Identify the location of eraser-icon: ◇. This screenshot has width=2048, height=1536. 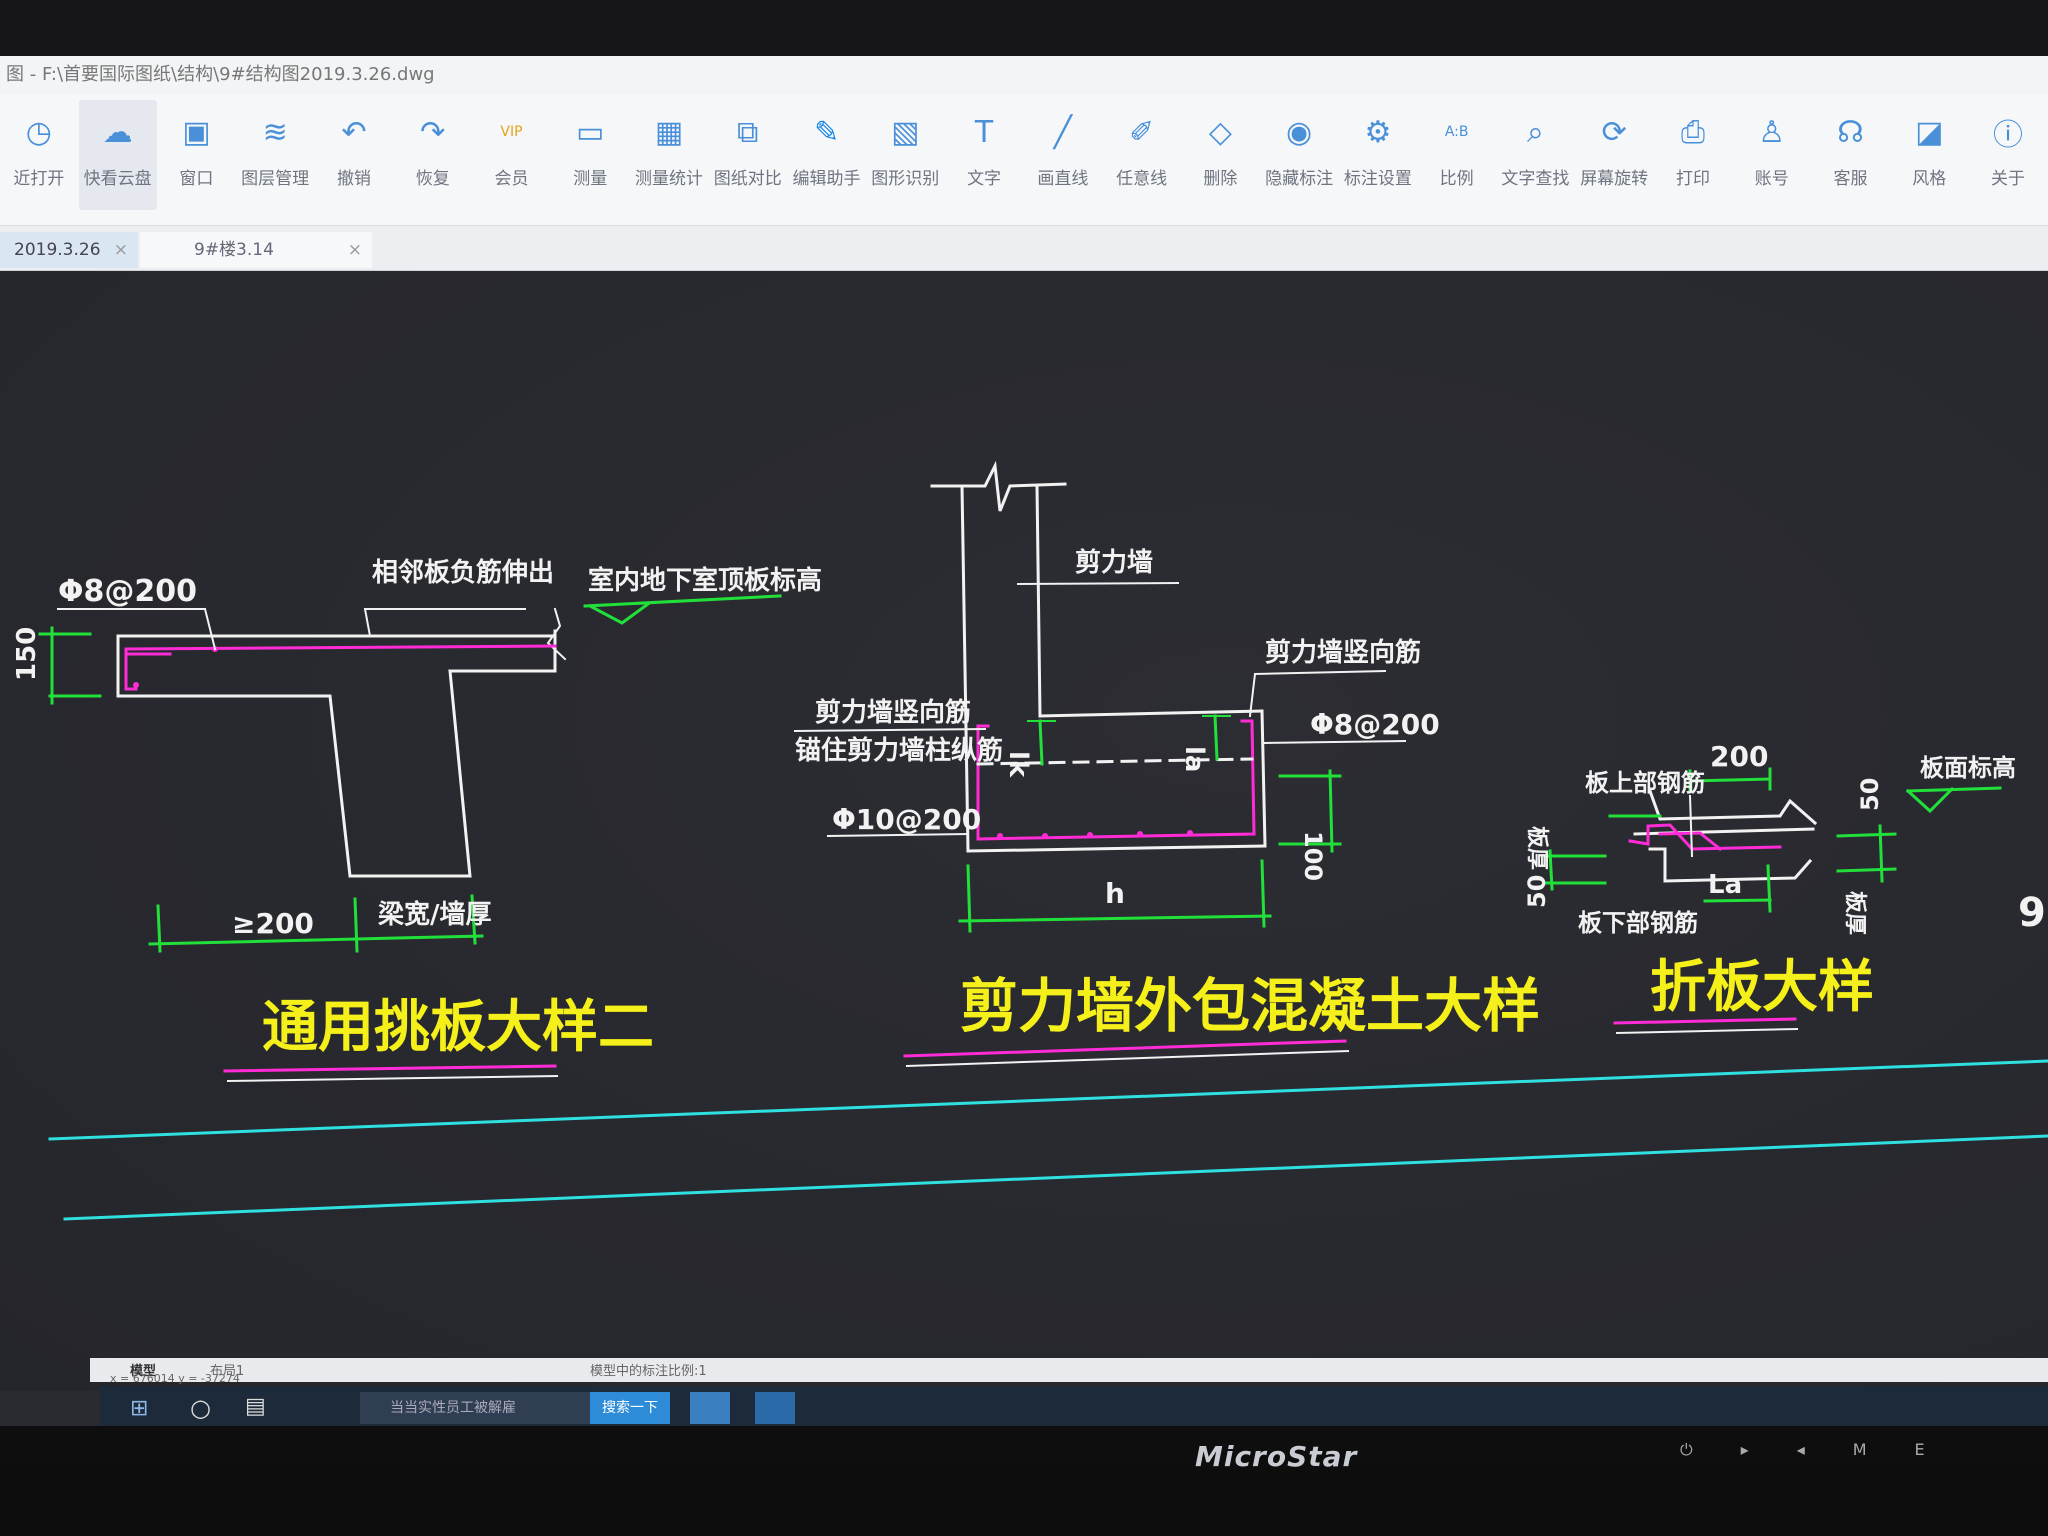
(1220, 132).